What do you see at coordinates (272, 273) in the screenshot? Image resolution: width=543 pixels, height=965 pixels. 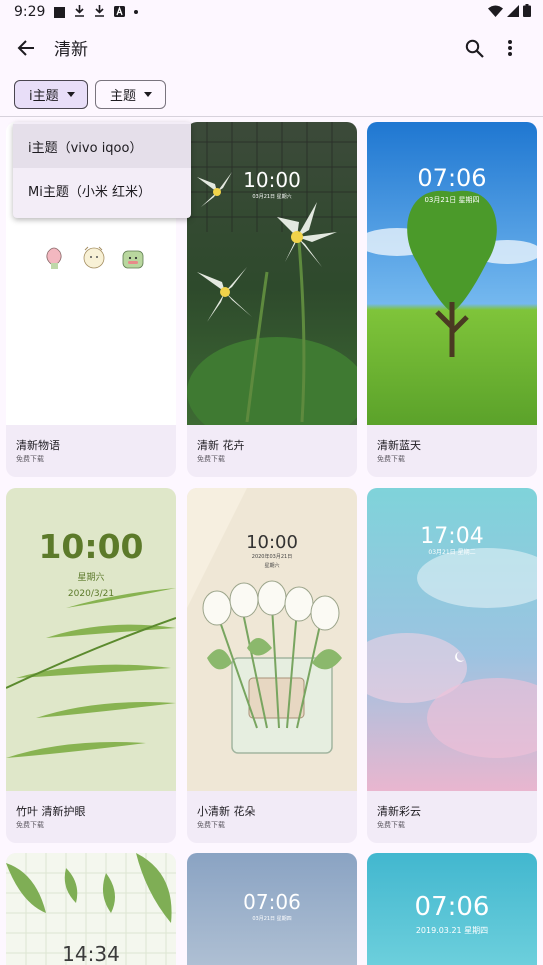 I see `theme-thumbnail: 10:00 03月21日 星期六` at bounding box center [272, 273].